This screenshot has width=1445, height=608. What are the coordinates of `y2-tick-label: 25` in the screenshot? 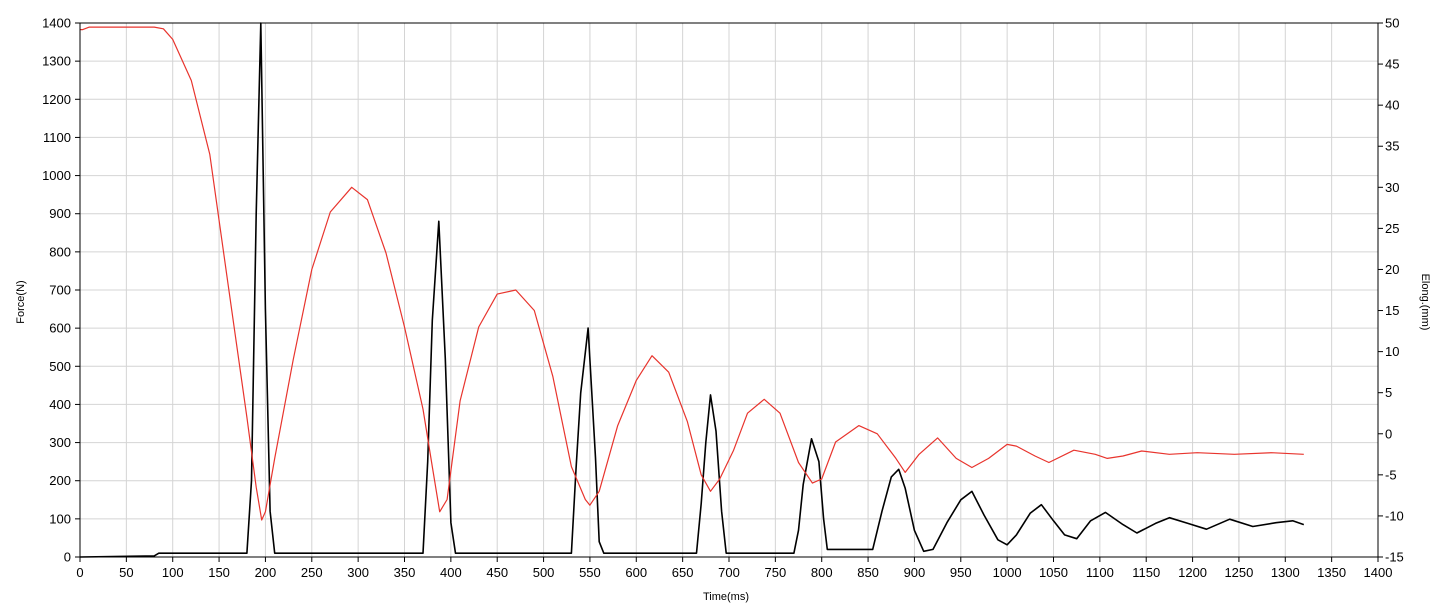 It's located at (1392, 228).